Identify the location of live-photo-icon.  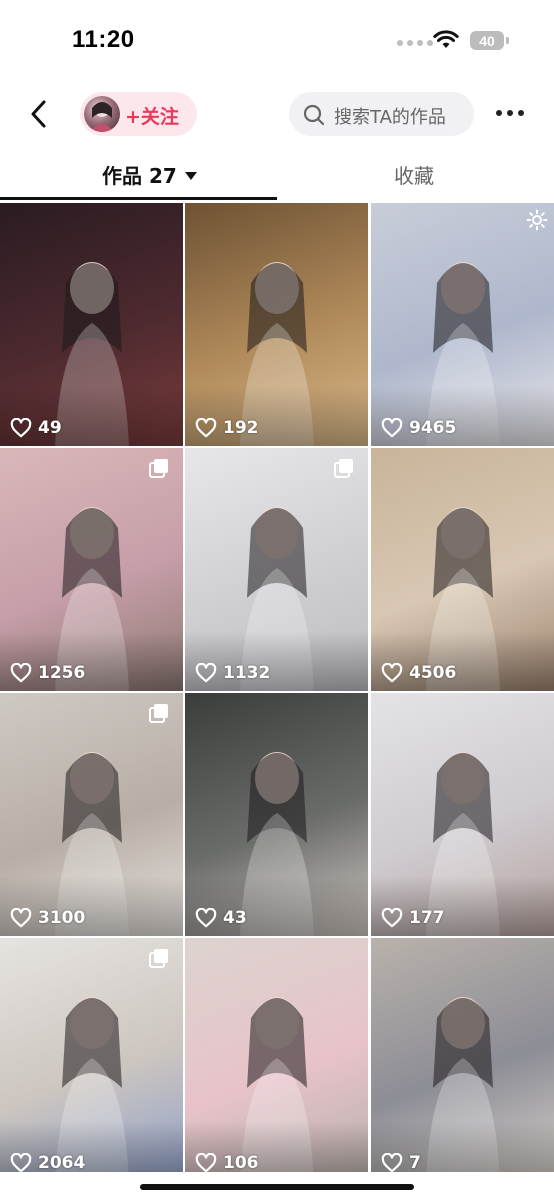
(537, 222).